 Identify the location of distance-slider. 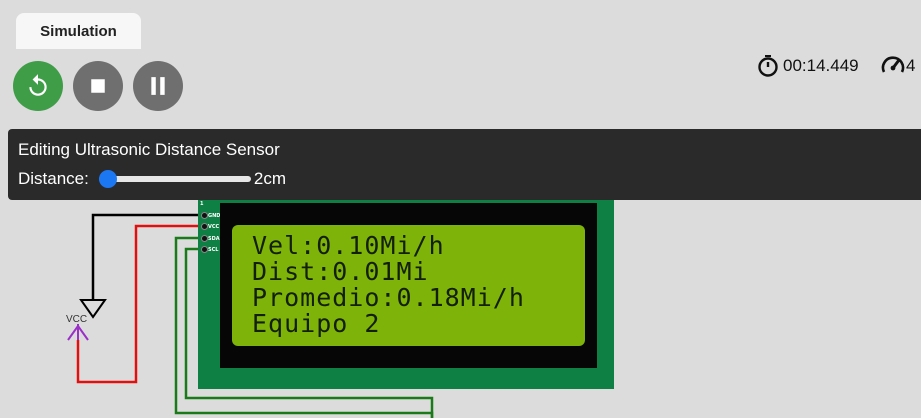
(174, 179).